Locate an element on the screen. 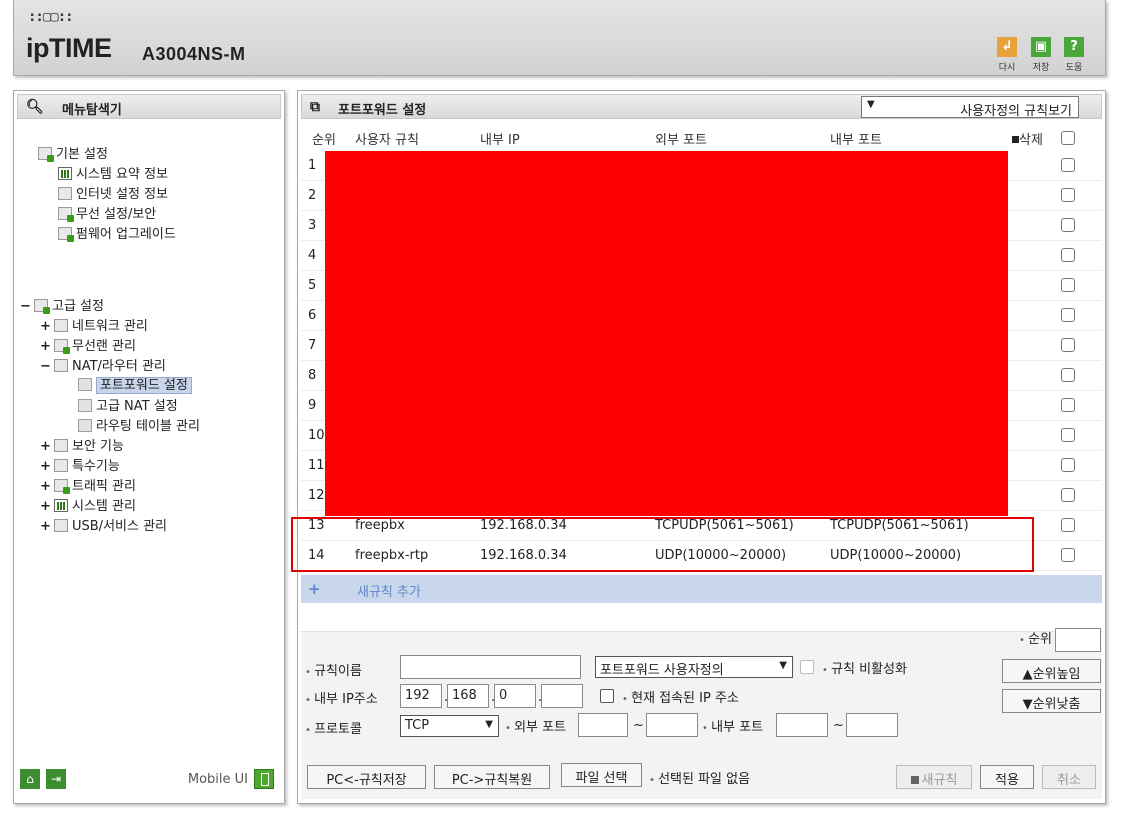 This screenshot has height=816, width=1129. ip-octet-1: 192 is located at coordinates (421, 696).